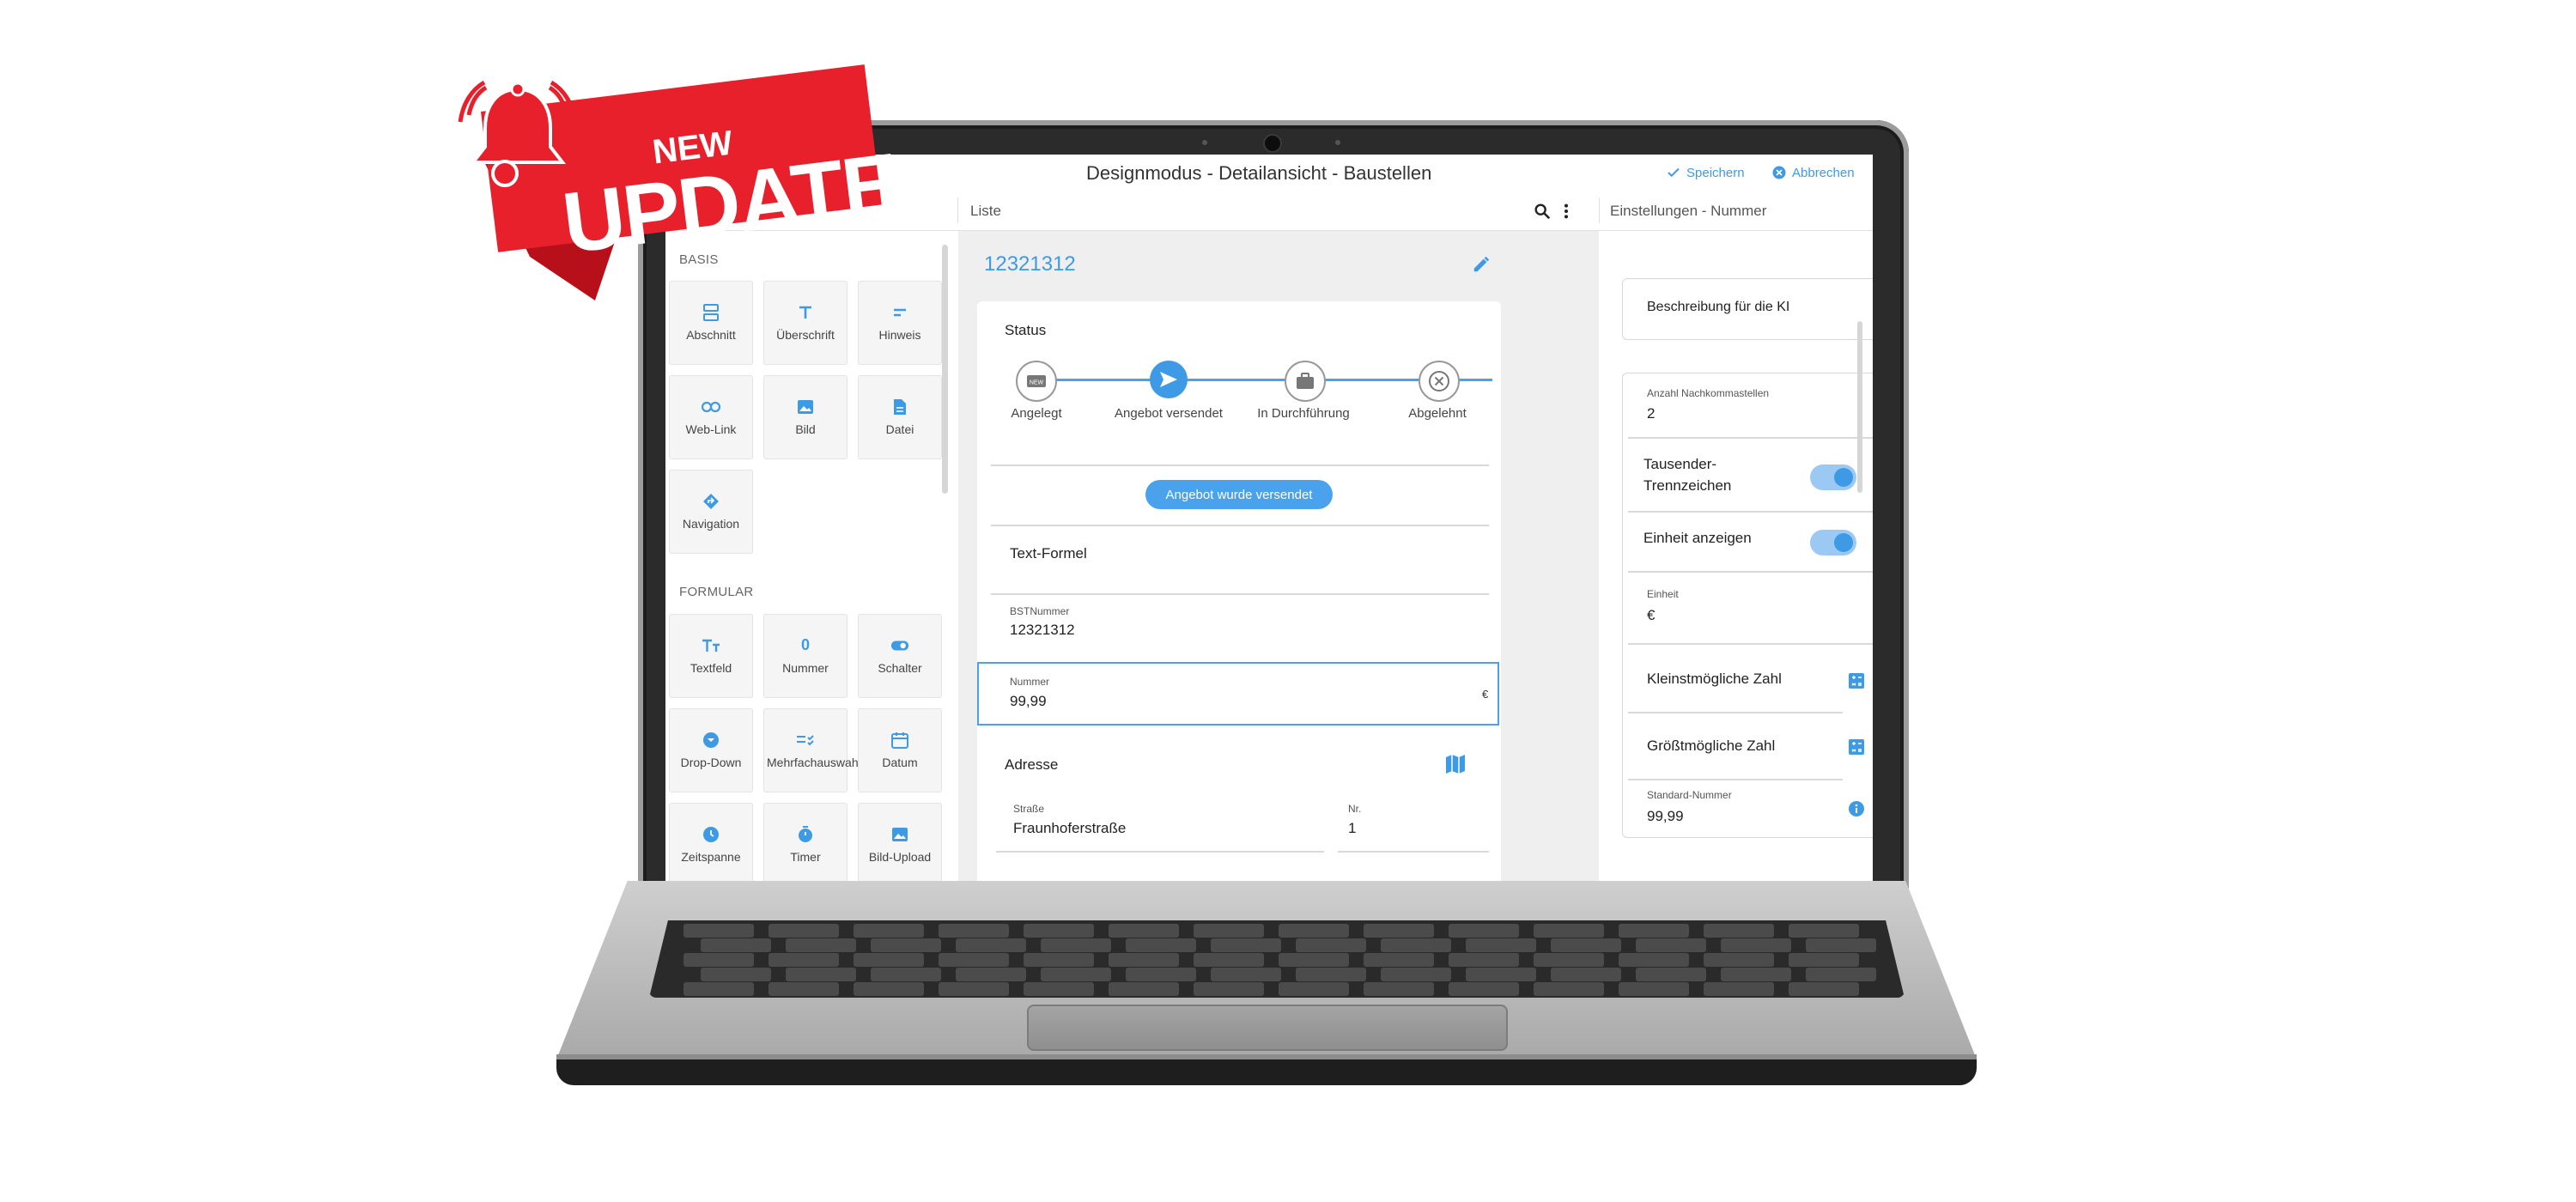  Describe the element at coordinates (1687, 475) in the screenshot. I see `thousand-sep-label: Tausender-Trennzeichen` at that location.